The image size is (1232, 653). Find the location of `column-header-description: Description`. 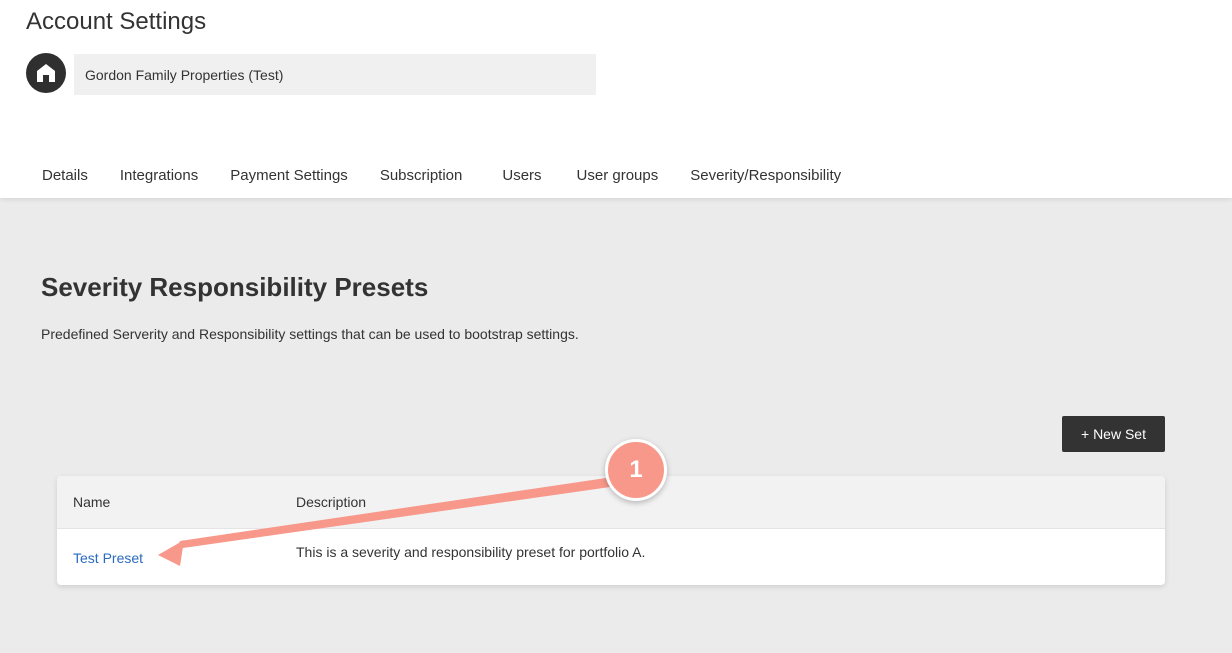

column-header-description: Description is located at coordinates (331, 502).